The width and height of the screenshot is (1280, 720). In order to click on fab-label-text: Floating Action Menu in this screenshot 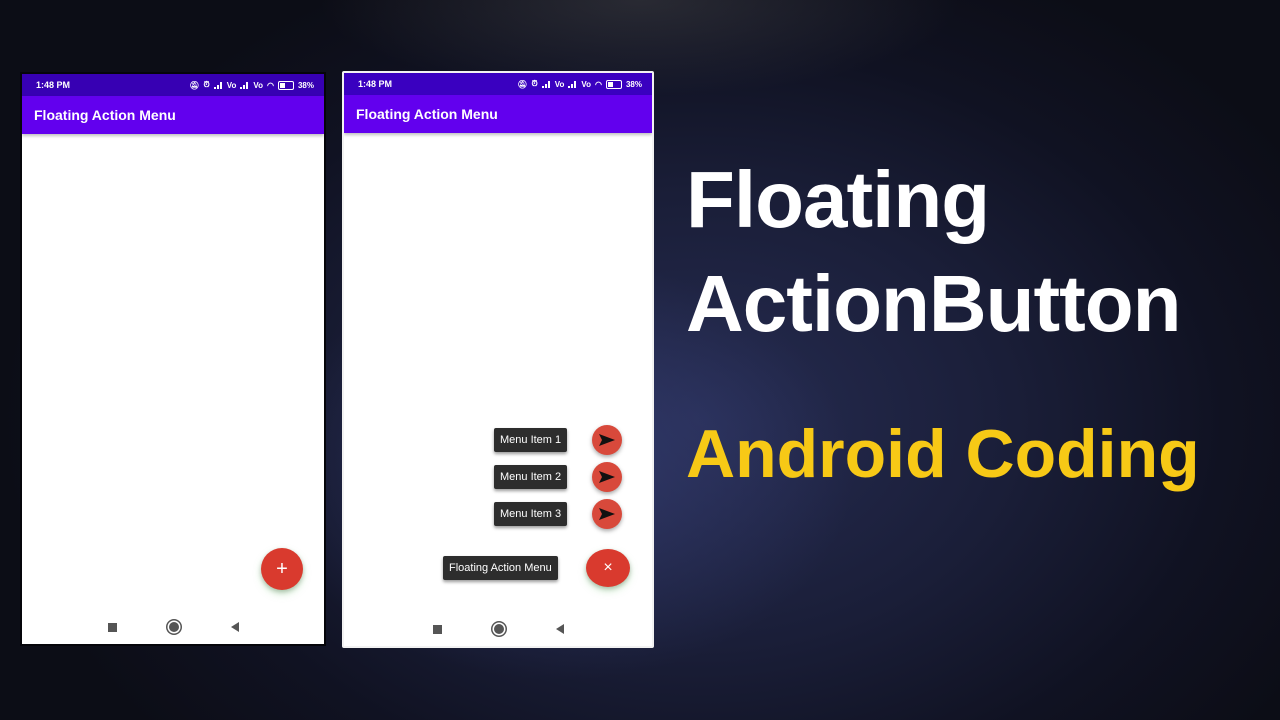, I will do `click(500, 568)`.